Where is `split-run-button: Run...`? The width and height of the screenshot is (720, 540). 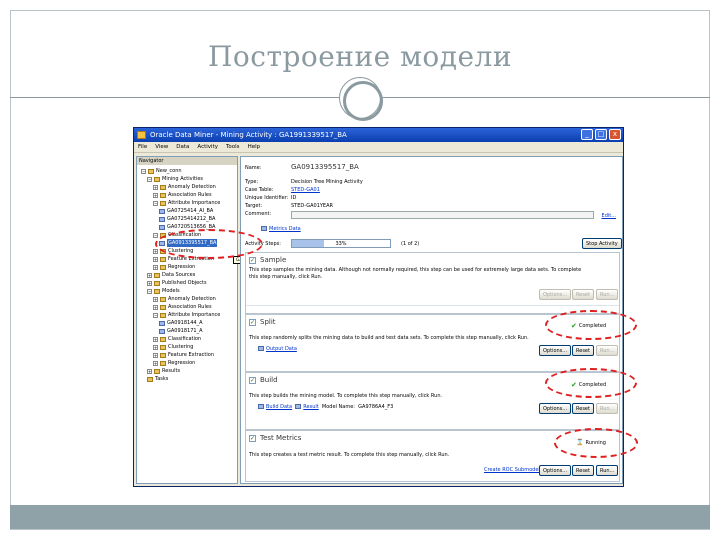 split-run-button: Run... is located at coordinates (607, 350).